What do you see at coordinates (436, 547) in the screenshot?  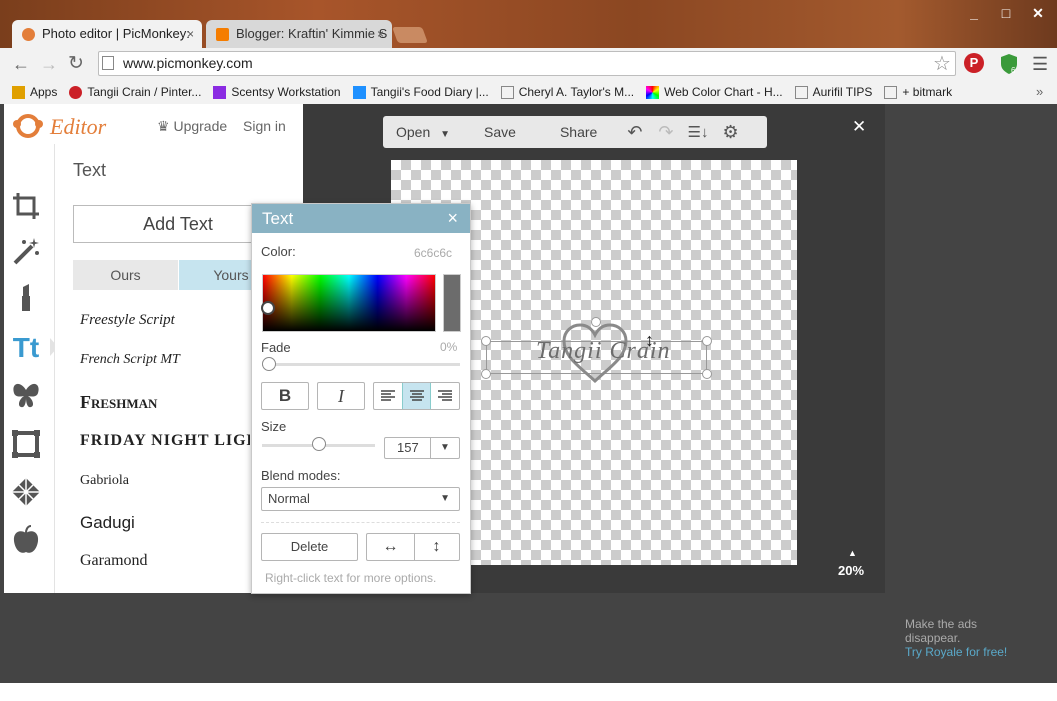 I see `flip-vertical-icon: ↕` at bounding box center [436, 547].